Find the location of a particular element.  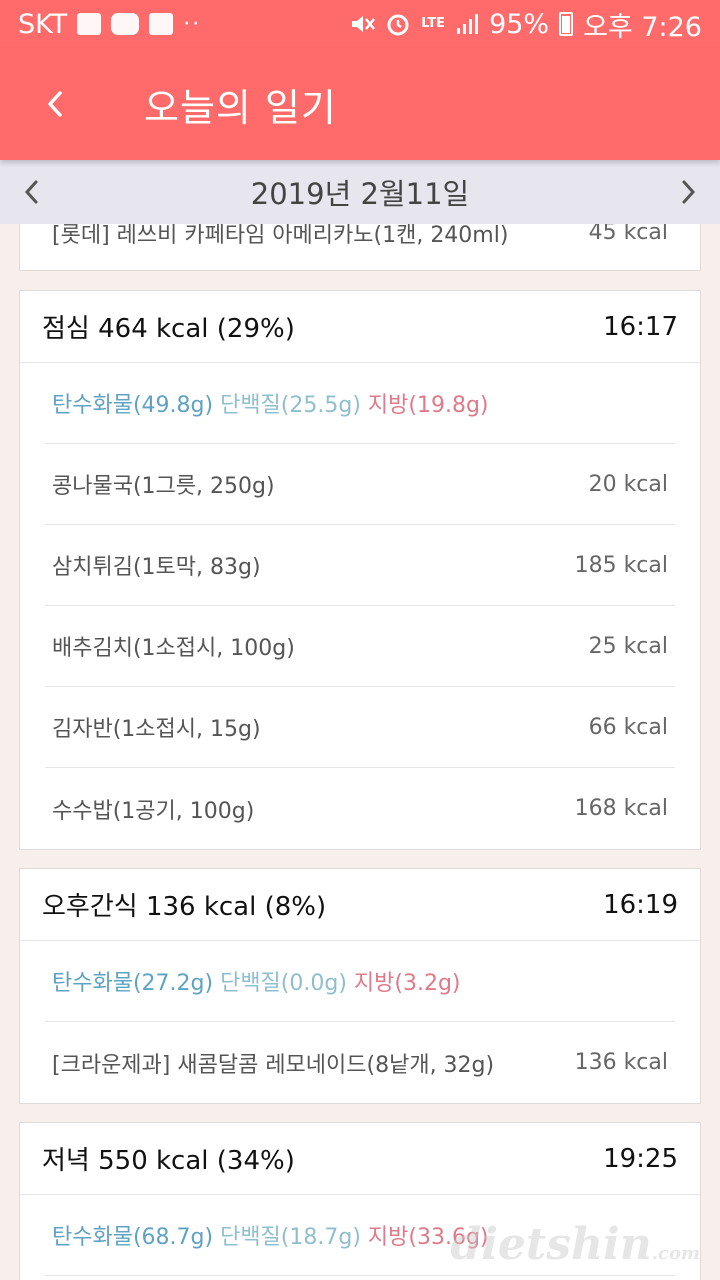

date-navigation: 2019년 2월11일 is located at coordinates (360, 192).